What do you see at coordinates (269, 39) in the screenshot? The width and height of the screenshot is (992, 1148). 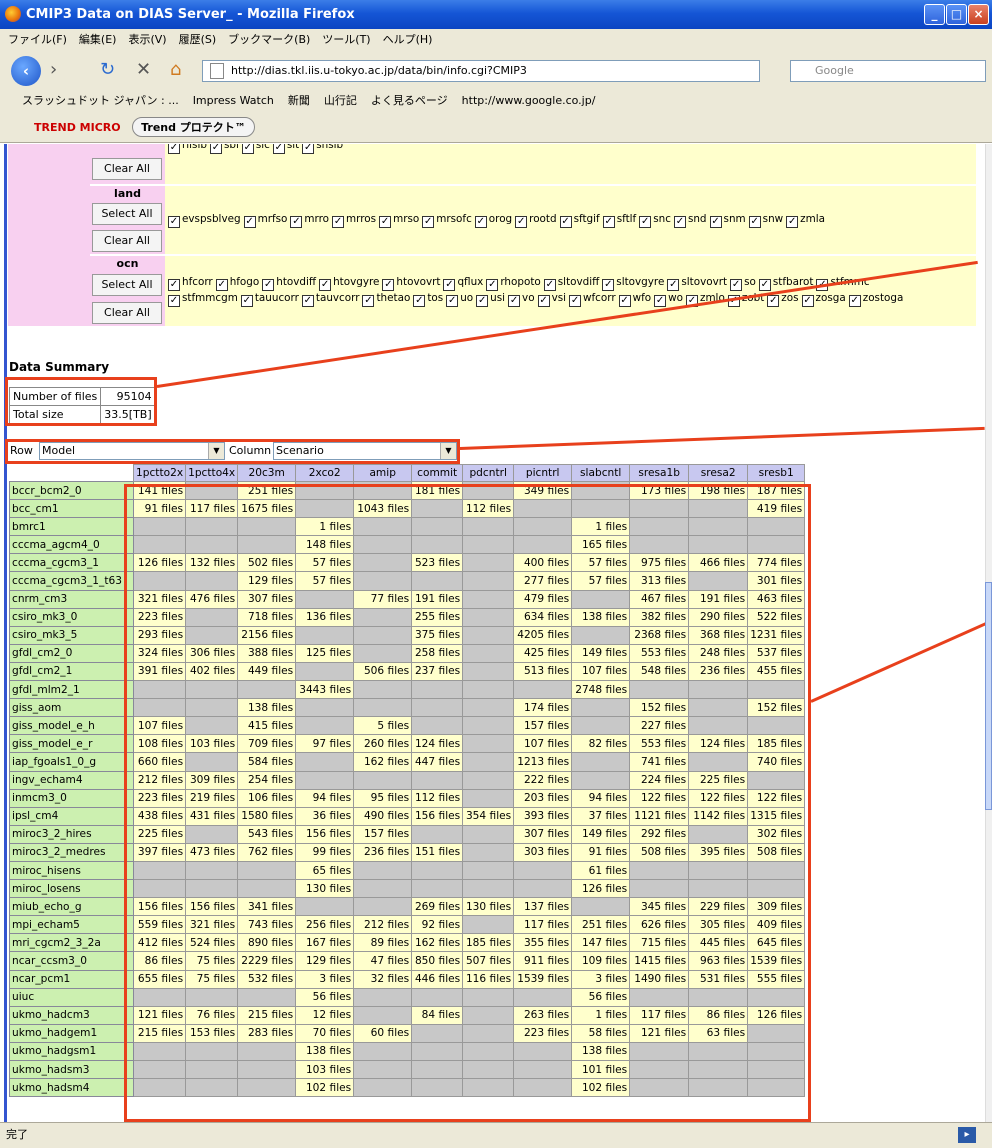 I see `menu-item: ブックマーク(B)` at bounding box center [269, 39].